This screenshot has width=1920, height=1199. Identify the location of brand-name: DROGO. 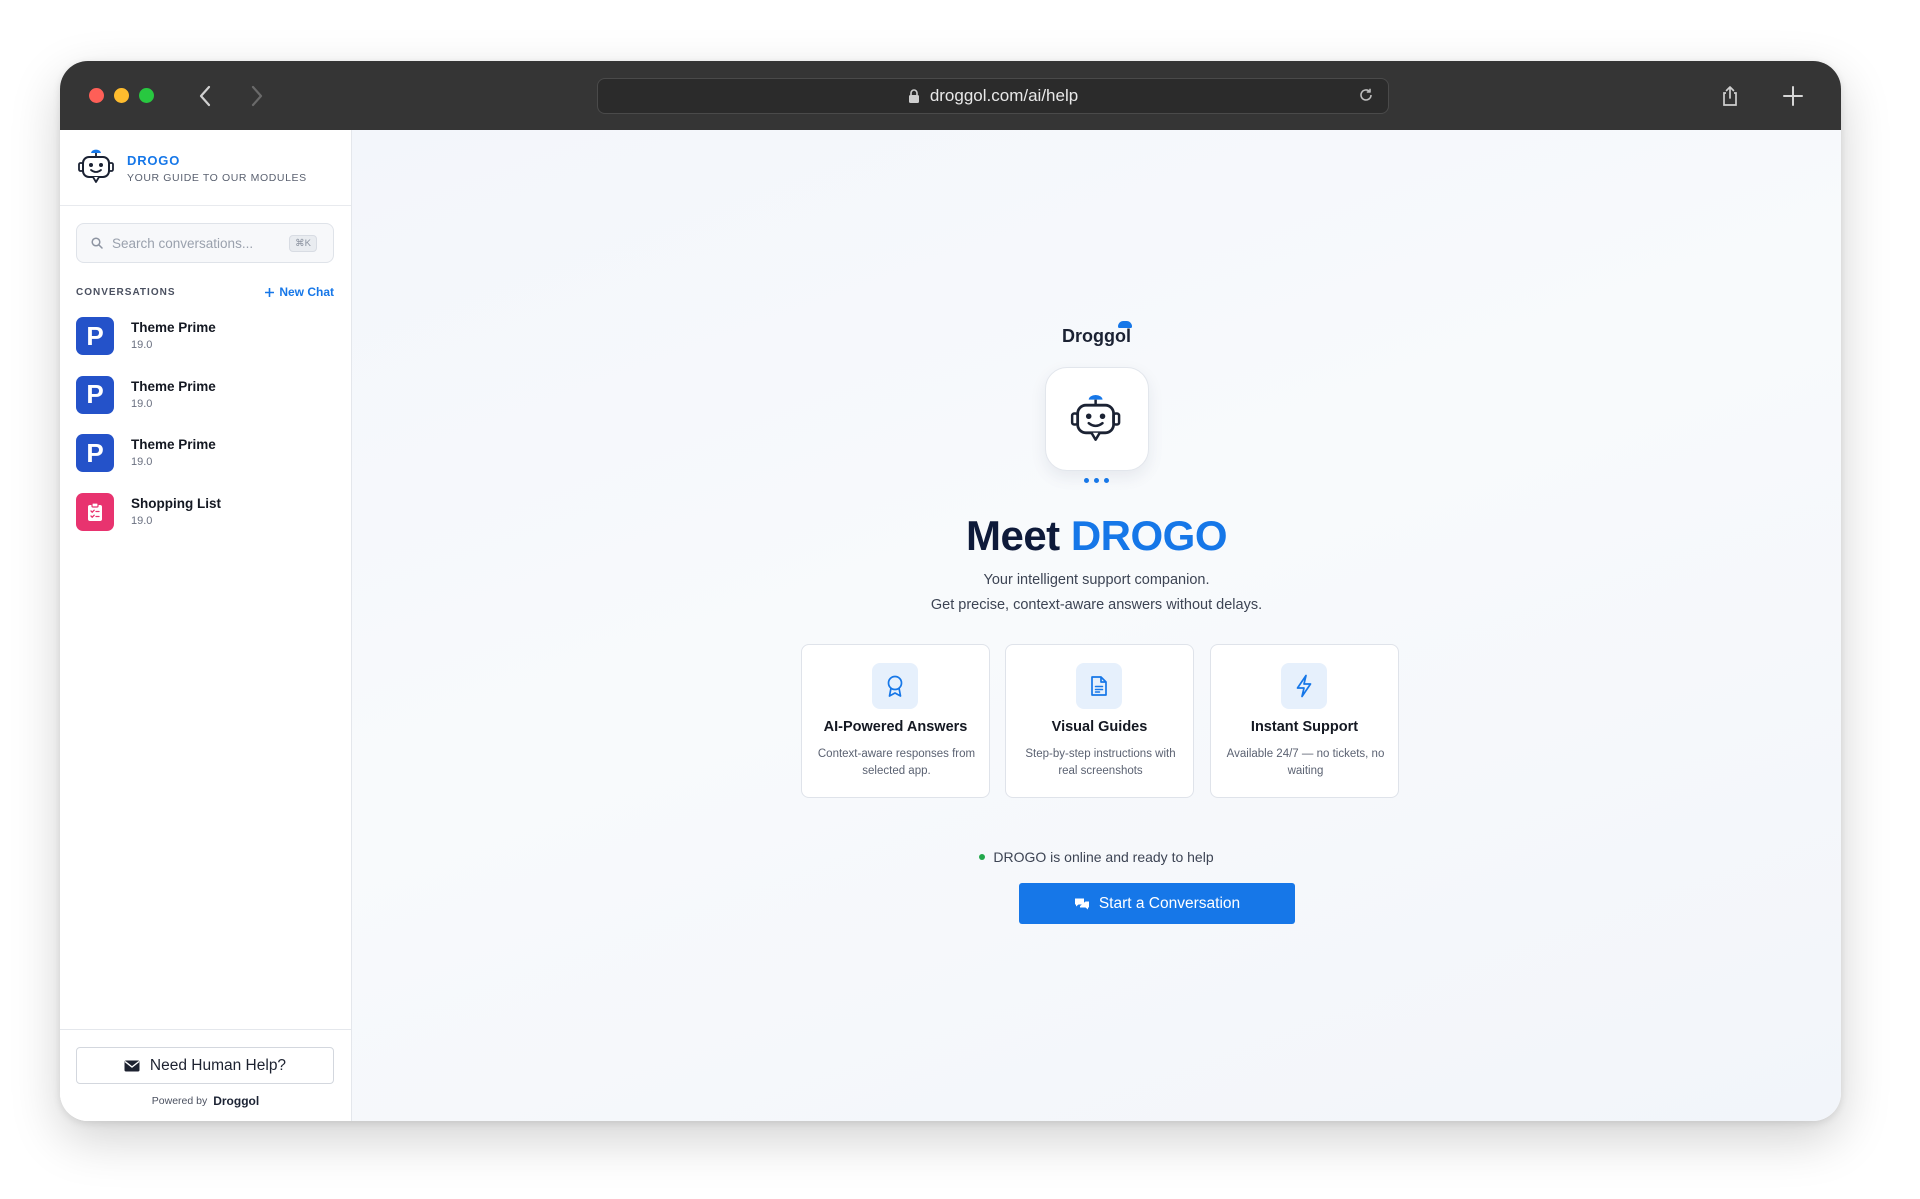
(154, 160).